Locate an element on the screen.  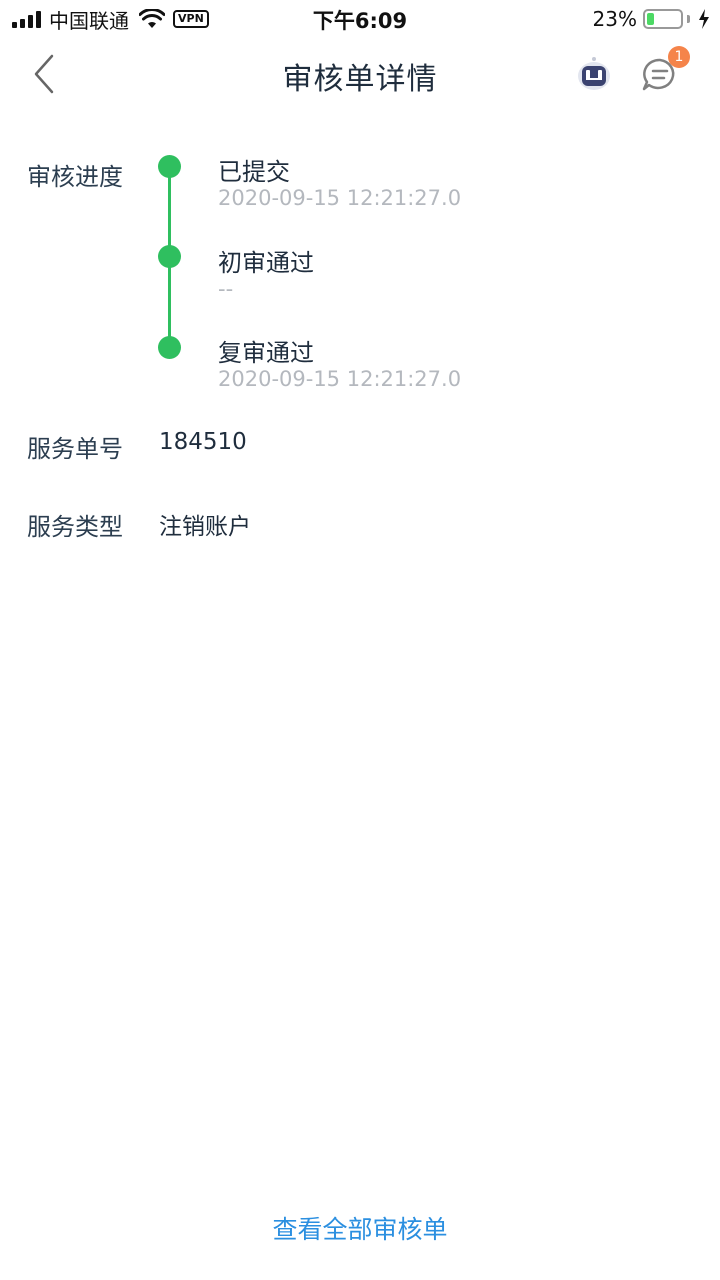
status-right: 23% is located at coordinates (651, 19).